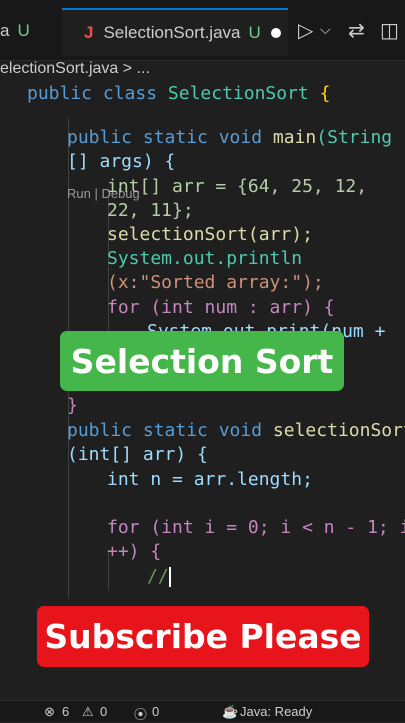  What do you see at coordinates (237, 186) in the screenshot?
I see `code-line-arr-decl: int[] arr = {64, 25, 12,` at bounding box center [237, 186].